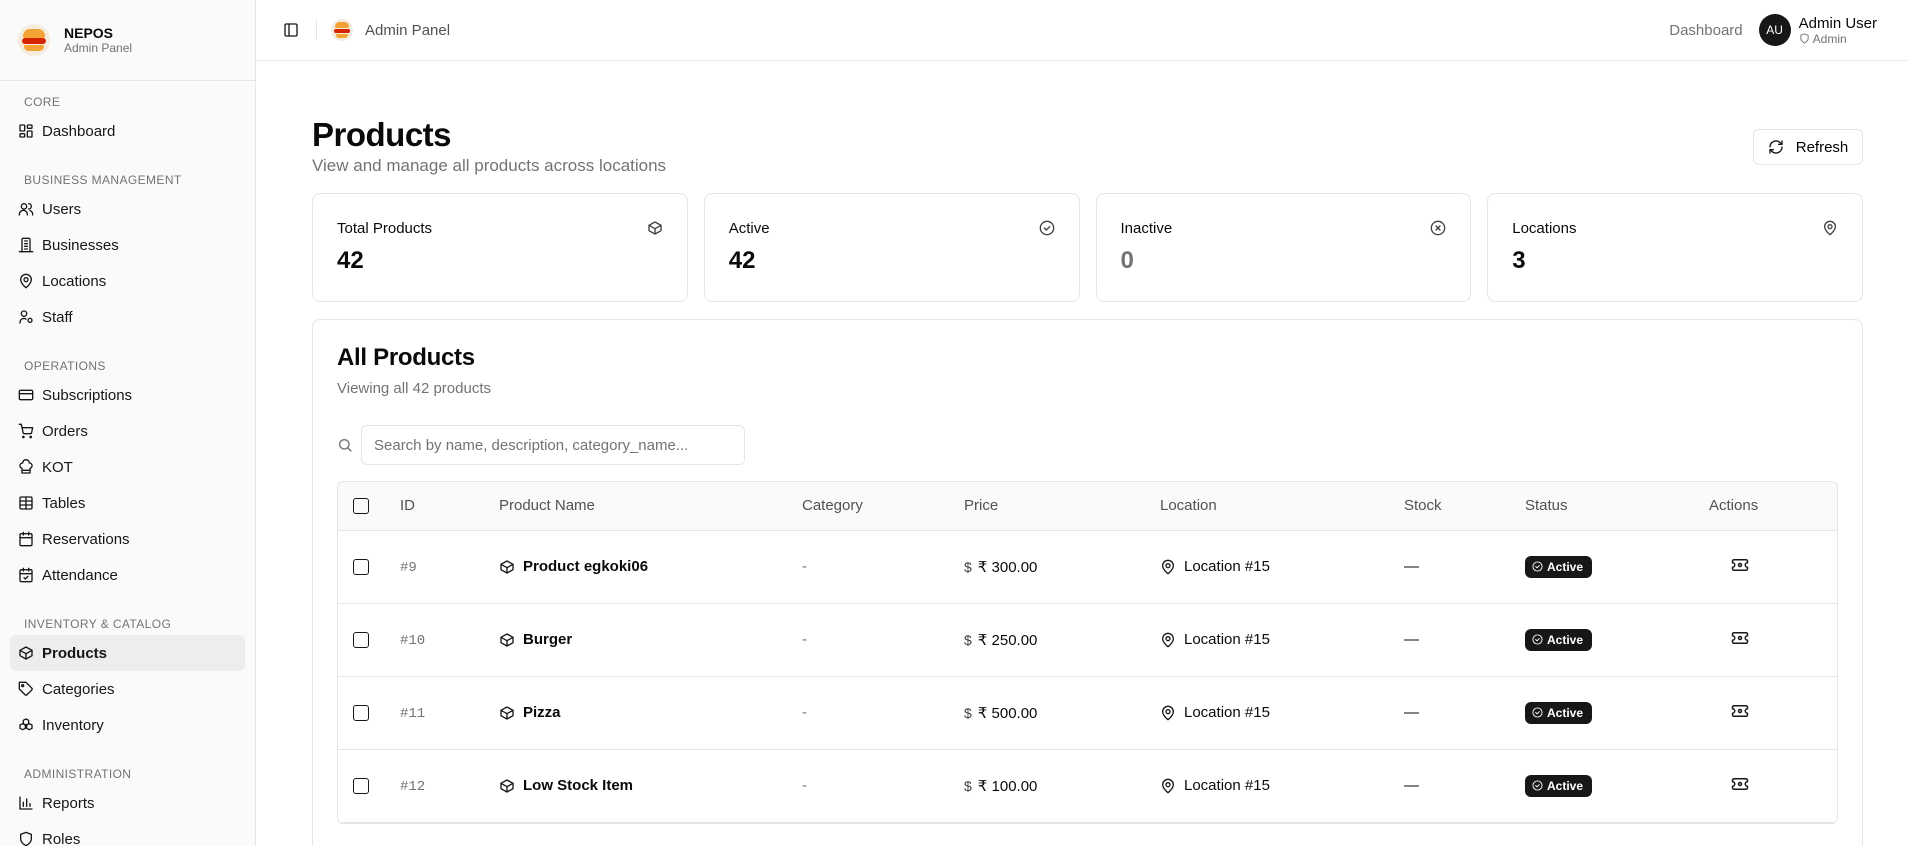 This screenshot has height=846, width=1907. What do you see at coordinates (408, 30) in the screenshot?
I see `topbar-title: Admin Panel` at bounding box center [408, 30].